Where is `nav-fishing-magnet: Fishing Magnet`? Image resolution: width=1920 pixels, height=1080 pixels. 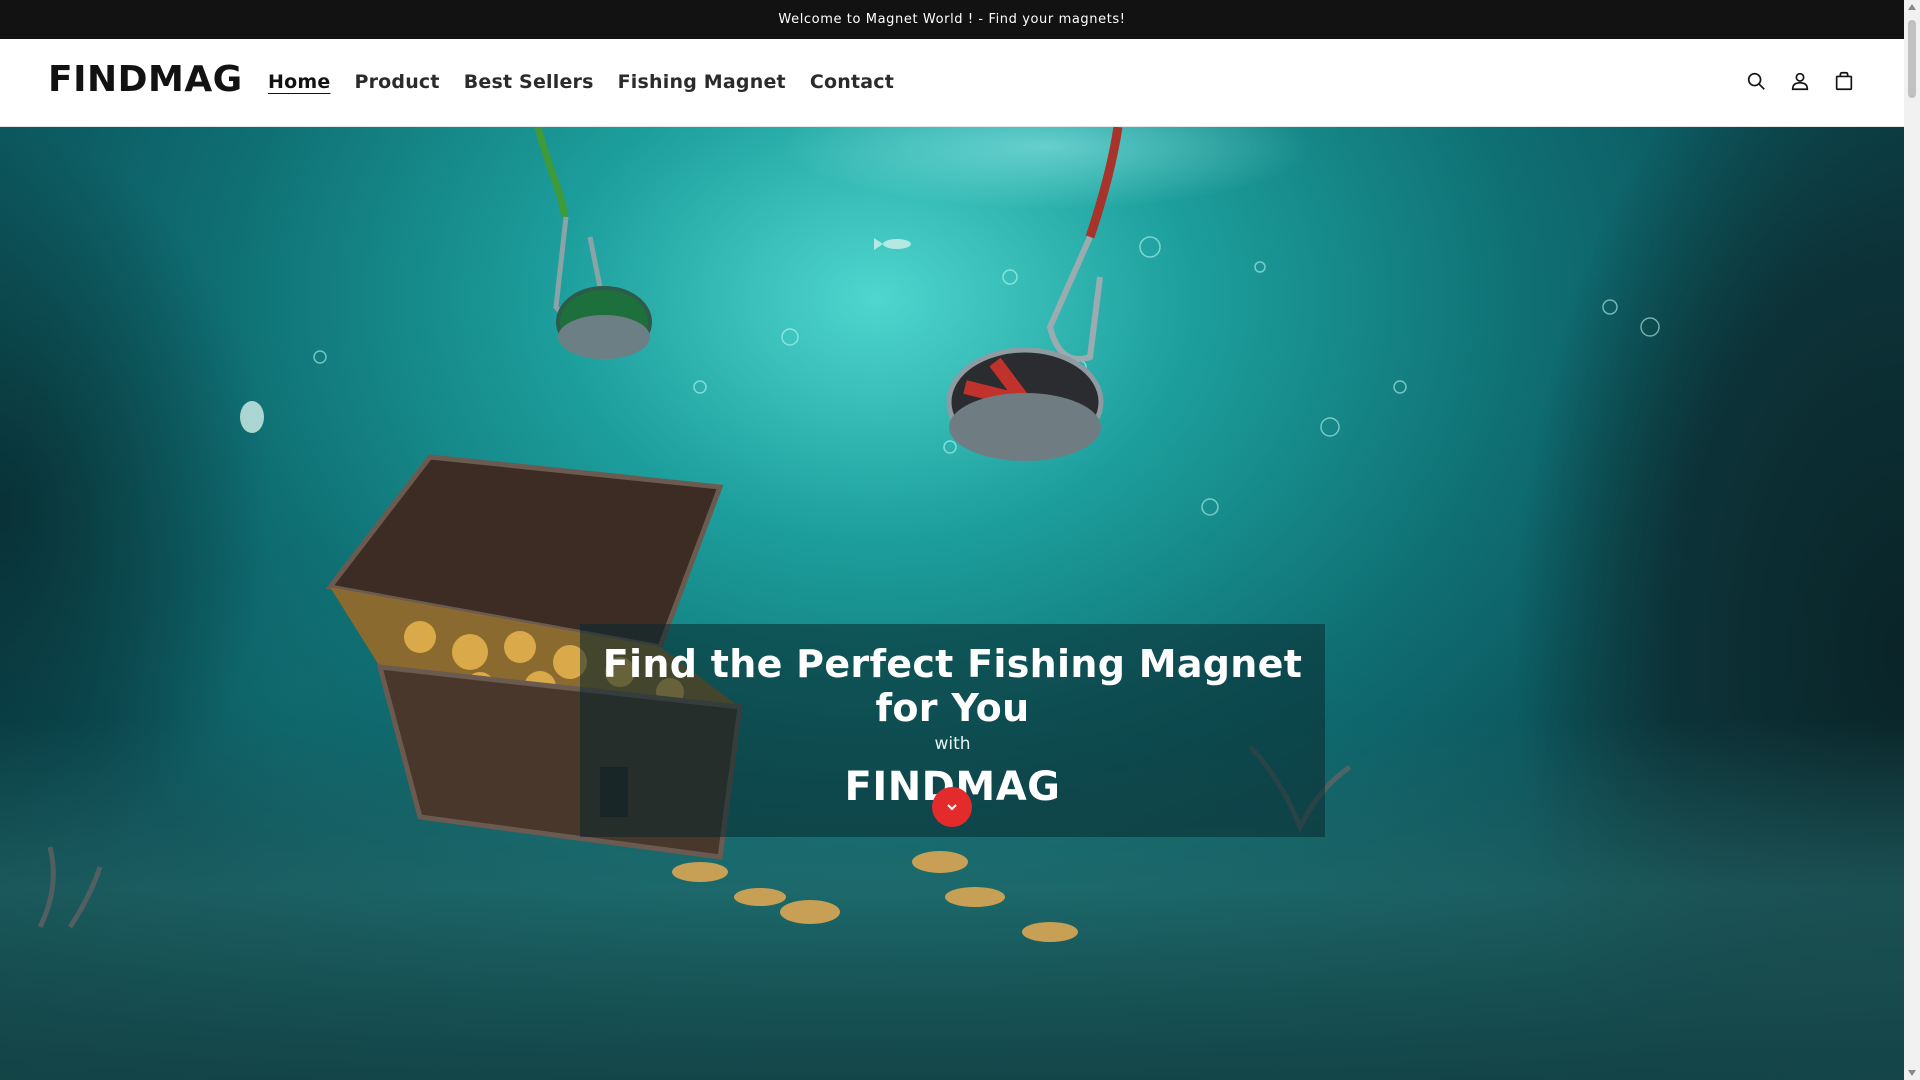 nav-fishing-magnet: Fishing Magnet is located at coordinates (702, 82).